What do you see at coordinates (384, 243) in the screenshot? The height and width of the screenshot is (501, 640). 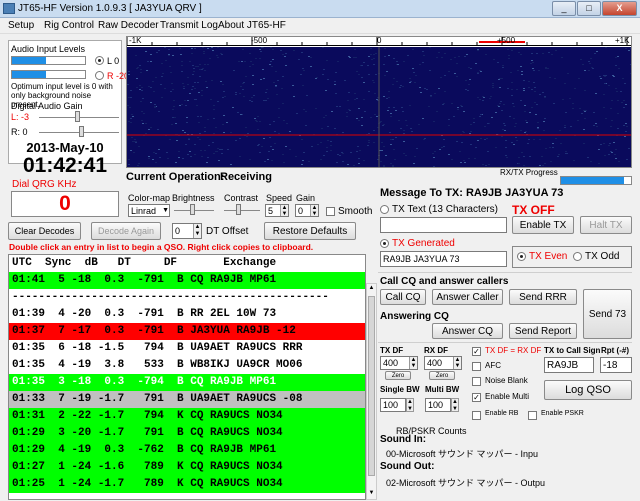 I see `tx-generated-radio` at bounding box center [384, 243].